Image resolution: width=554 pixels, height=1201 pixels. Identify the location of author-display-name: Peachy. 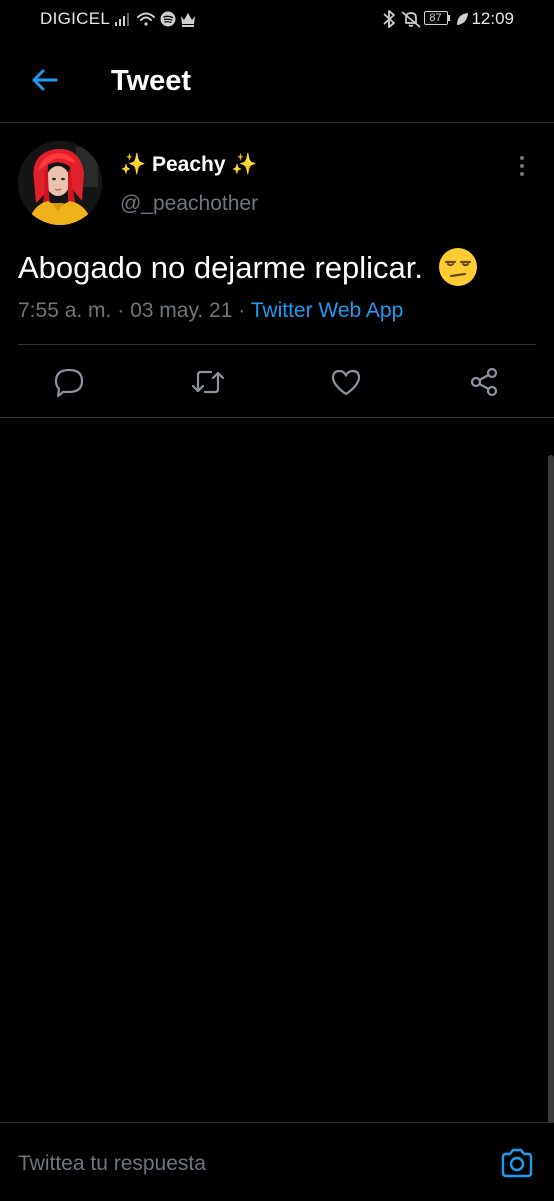
(189, 164).